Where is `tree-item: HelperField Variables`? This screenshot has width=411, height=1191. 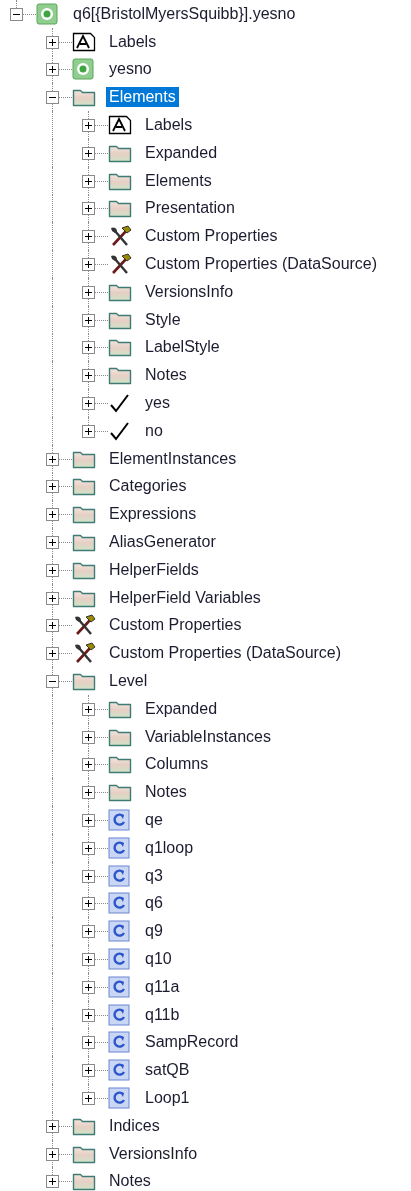 tree-item: HelperField Variables is located at coordinates (185, 597).